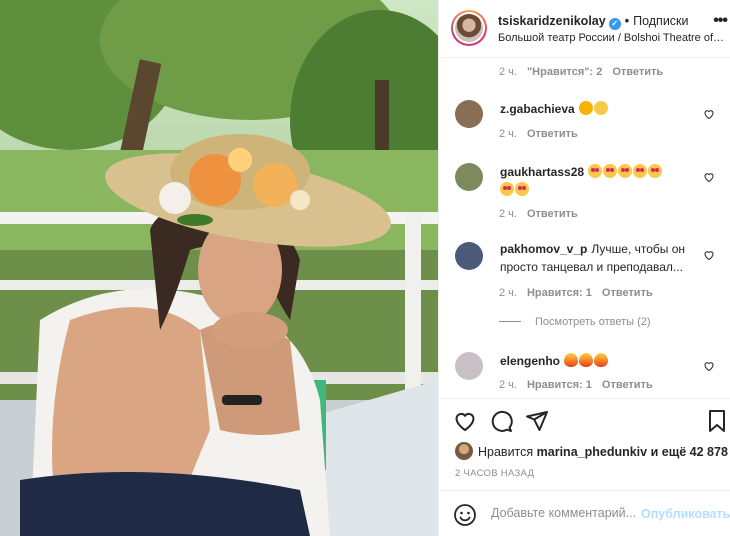  I want to click on replies-divider-line, so click(510, 321).